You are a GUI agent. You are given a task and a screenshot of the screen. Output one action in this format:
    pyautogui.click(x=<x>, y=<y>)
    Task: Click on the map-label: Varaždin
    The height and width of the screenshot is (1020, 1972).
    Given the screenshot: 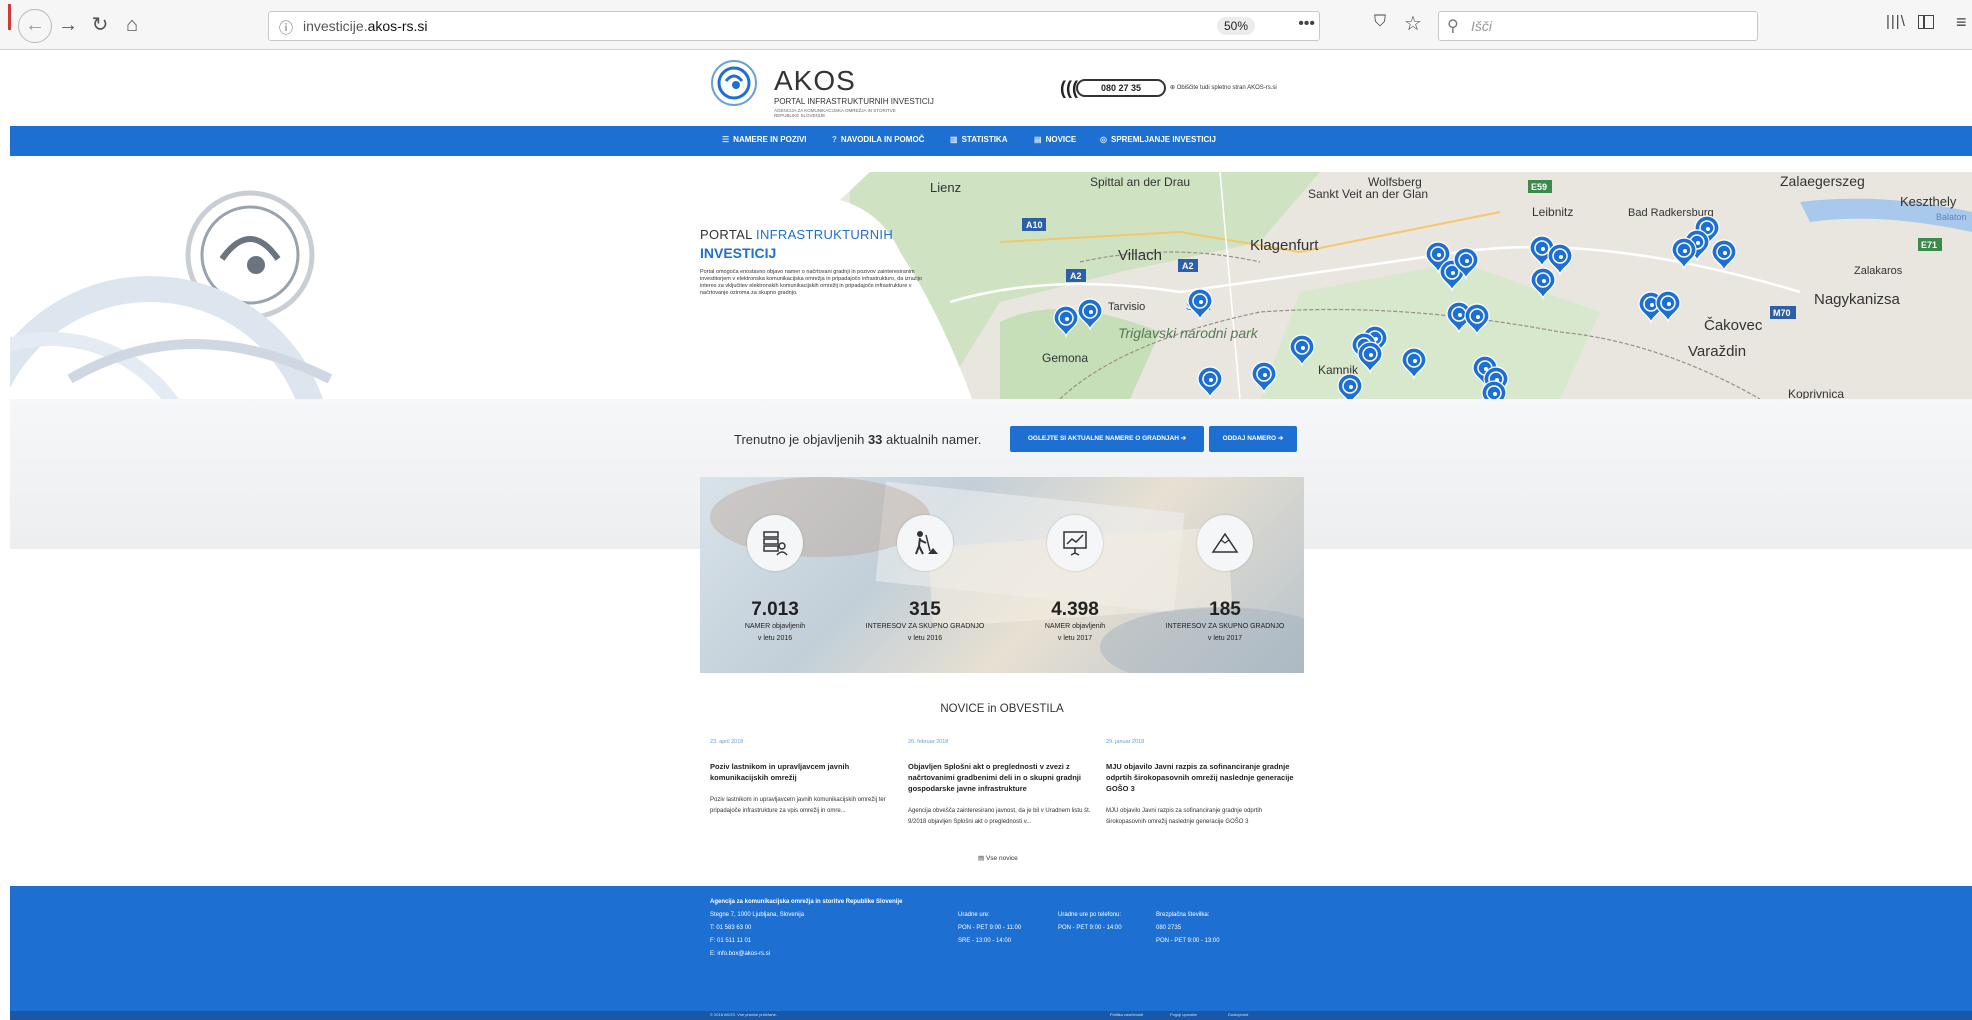 What is the action you would take?
    pyautogui.click(x=1717, y=351)
    